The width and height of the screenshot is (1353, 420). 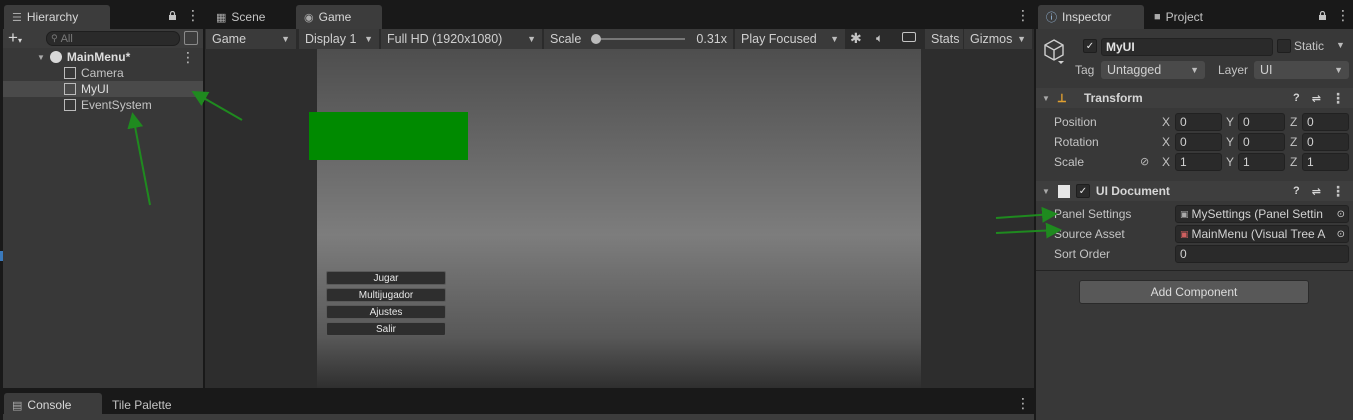 I want to click on tab-scene: ▦ Scene, so click(x=251, y=17).